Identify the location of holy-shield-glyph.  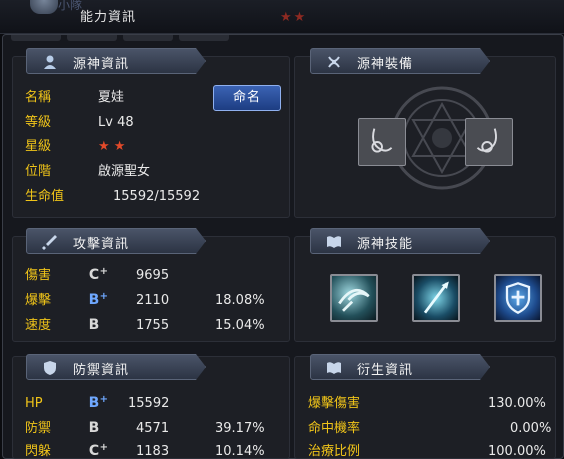
(518, 298).